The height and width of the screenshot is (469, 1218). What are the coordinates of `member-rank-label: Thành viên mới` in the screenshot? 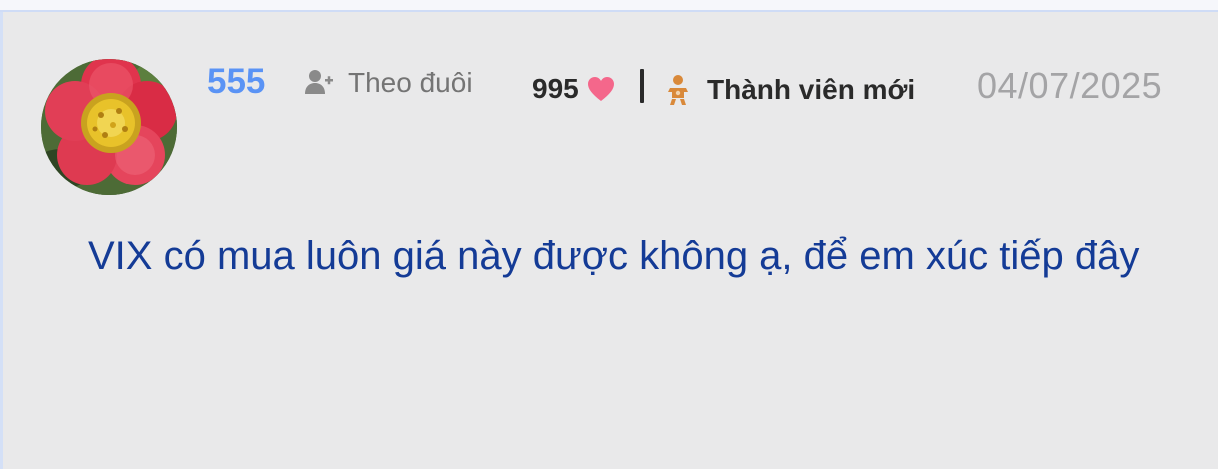 It's located at (811, 89).